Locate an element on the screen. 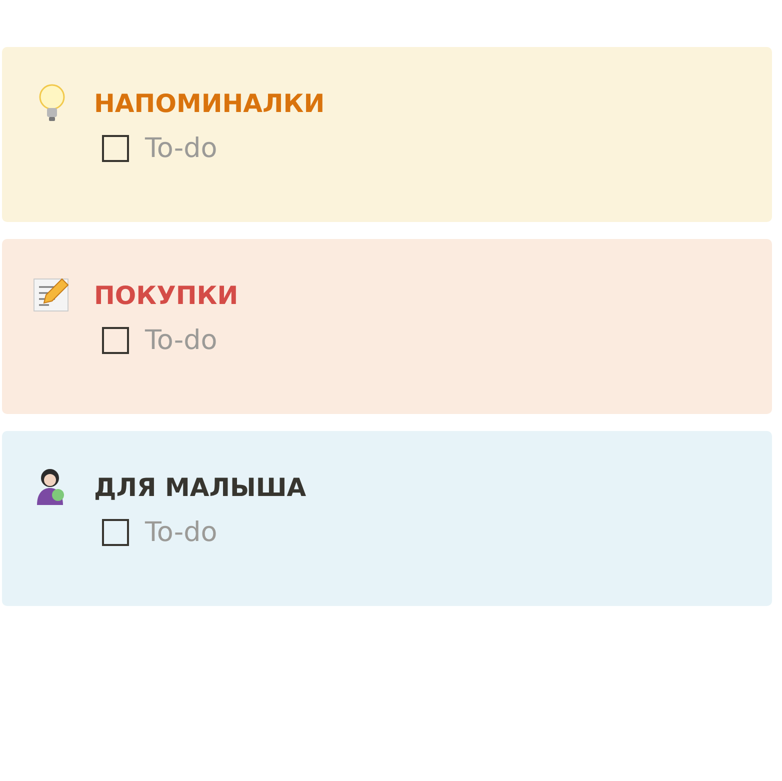 This screenshot has width=782, height=781. card-title: ДЛЯ МАЛЫША is located at coordinates (200, 487).